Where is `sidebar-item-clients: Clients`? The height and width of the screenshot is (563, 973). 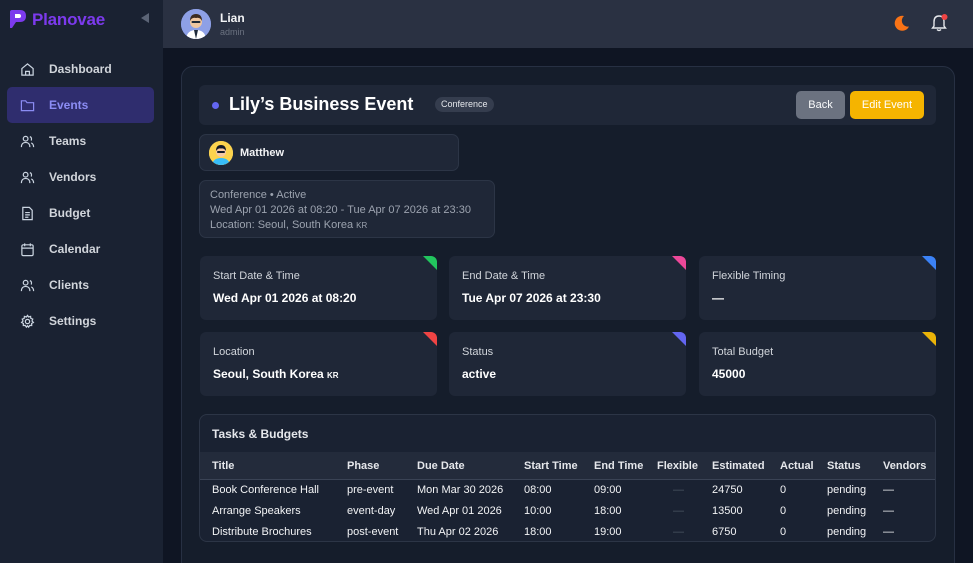
sidebar-item-clients: Clients is located at coordinates (80, 285).